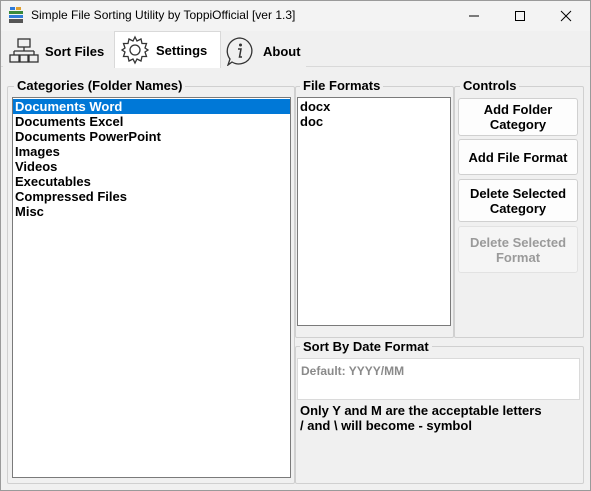 The image size is (591, 491). Describe the element at coordinates (518, 117) in the screenshot. I see `add-folder-category-button: Add Folder Category` at that location.